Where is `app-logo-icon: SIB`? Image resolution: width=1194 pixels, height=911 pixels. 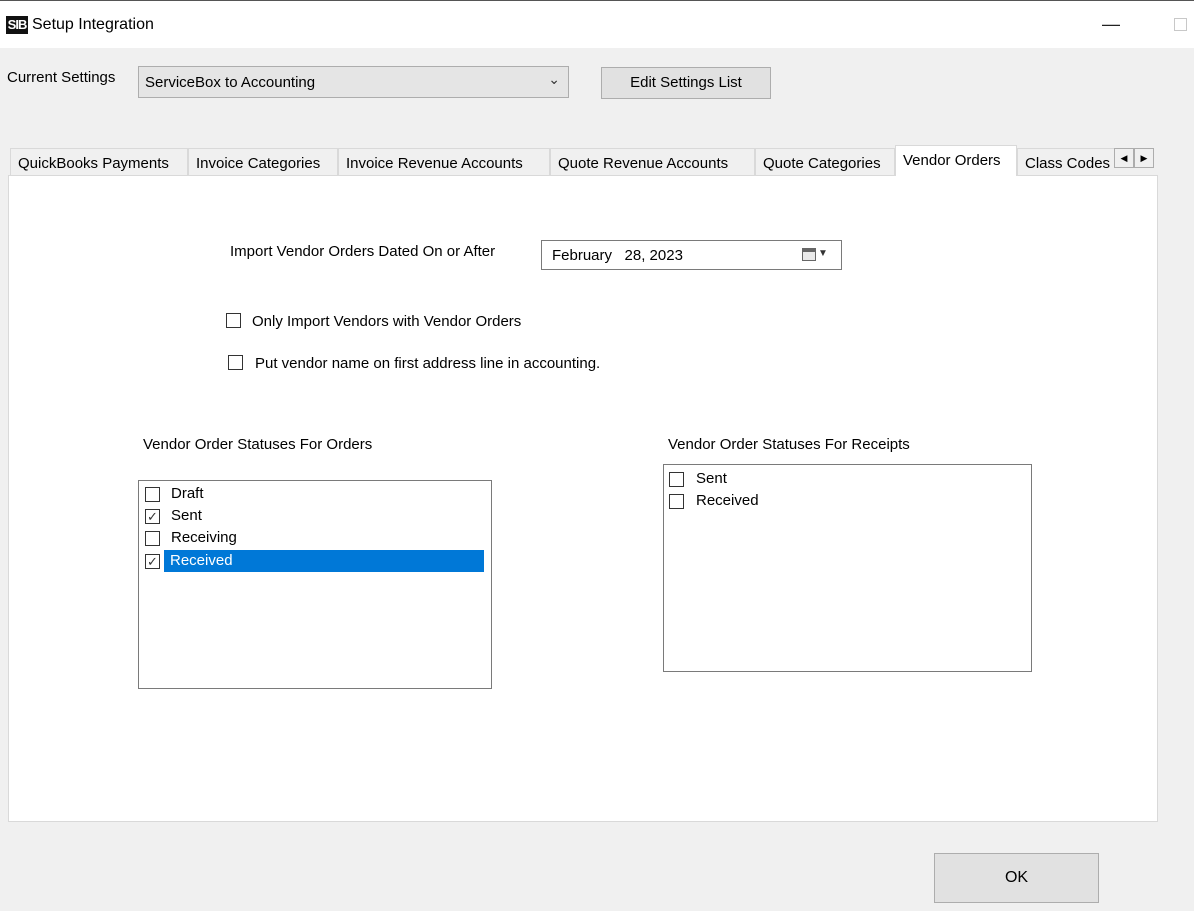
app-logo-icon: SIB is located at coordinates (17, 25).